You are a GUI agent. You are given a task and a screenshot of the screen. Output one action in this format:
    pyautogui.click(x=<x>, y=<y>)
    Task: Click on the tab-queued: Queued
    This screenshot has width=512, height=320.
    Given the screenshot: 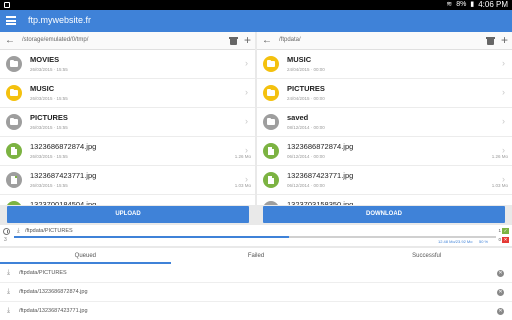 What is the action you would take?
    pyautogui.click(x=85, y=256)
    